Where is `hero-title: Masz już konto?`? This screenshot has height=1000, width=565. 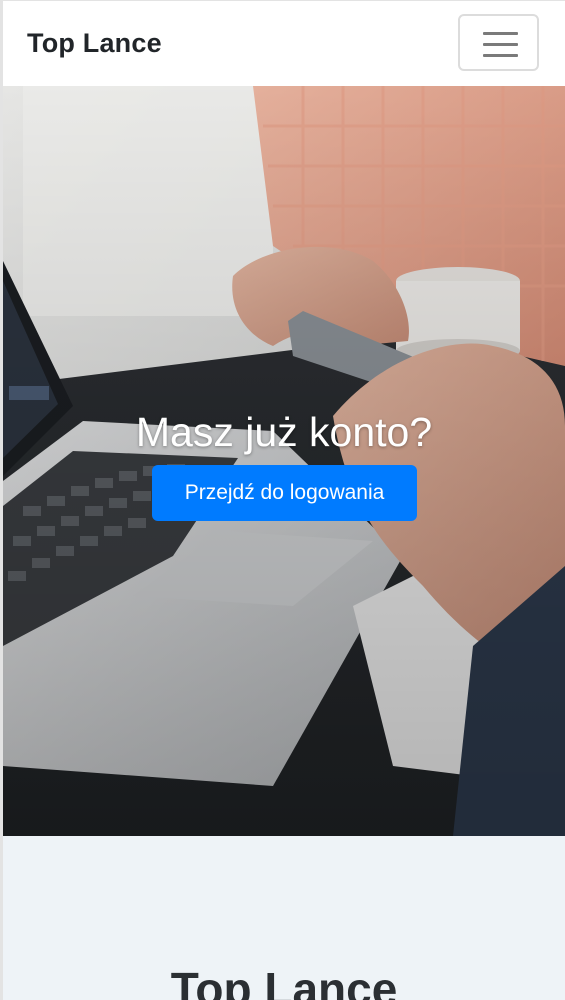 hero-title: Masz już konto? is located at coordinates (284, 432).